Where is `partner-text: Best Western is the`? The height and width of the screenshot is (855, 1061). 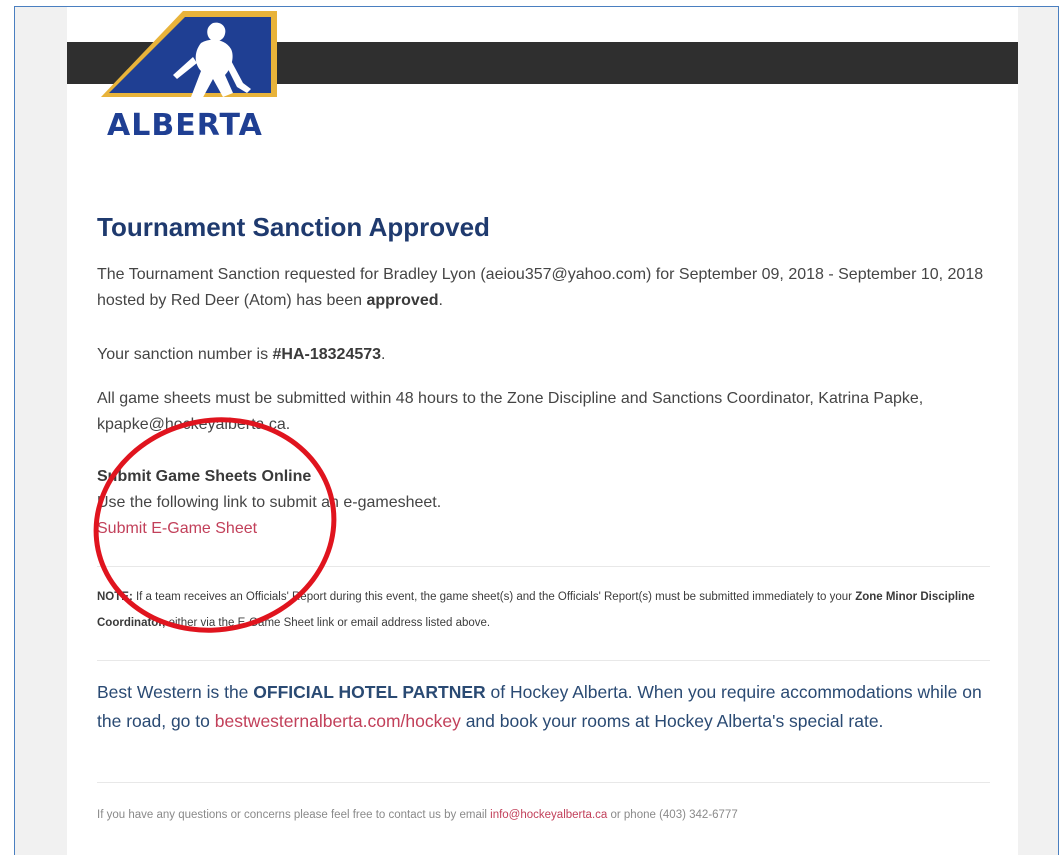 partner-text: Best Western is the is located at coordinates (175, 692).